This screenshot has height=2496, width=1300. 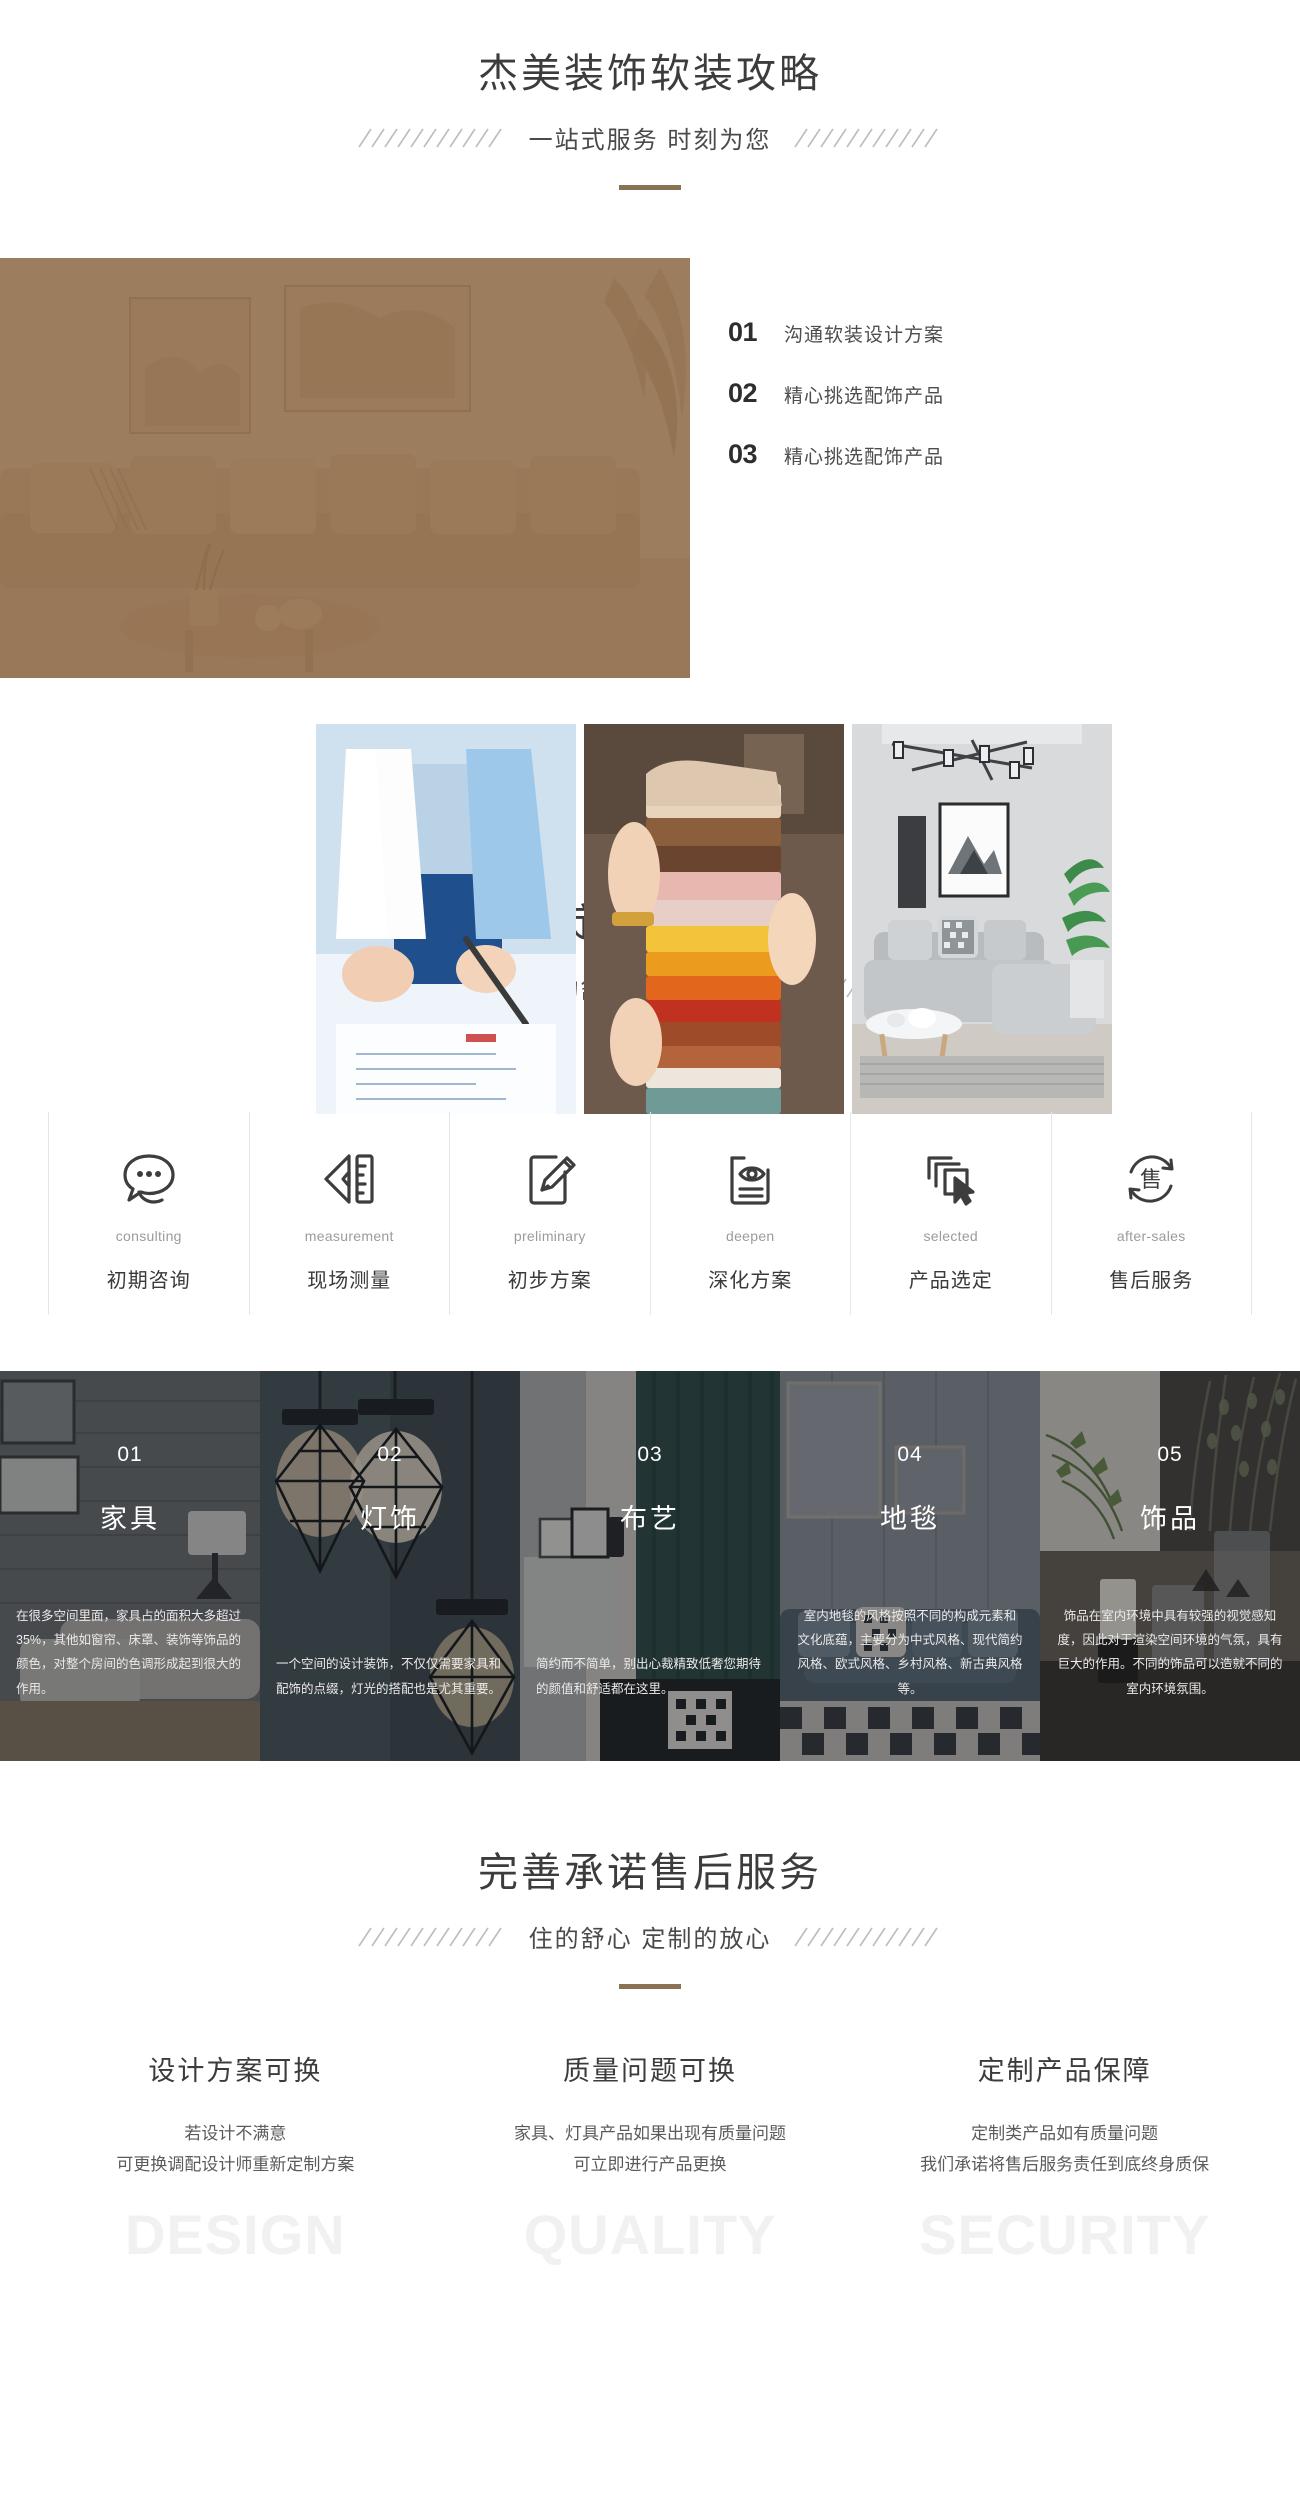 What do you see at coordinates (950, 1213) in the screenshot?
I see `process-step-selected: selected 产品选定` at bounding box center [950, 1213].